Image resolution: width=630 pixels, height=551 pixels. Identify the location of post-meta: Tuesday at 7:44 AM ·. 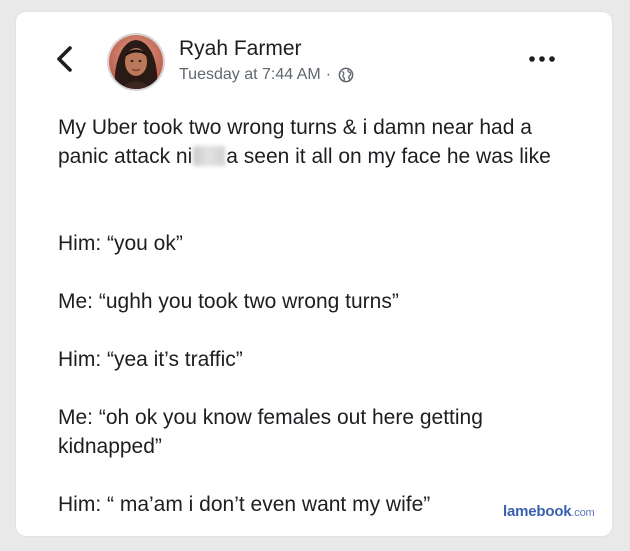
(266, 75).